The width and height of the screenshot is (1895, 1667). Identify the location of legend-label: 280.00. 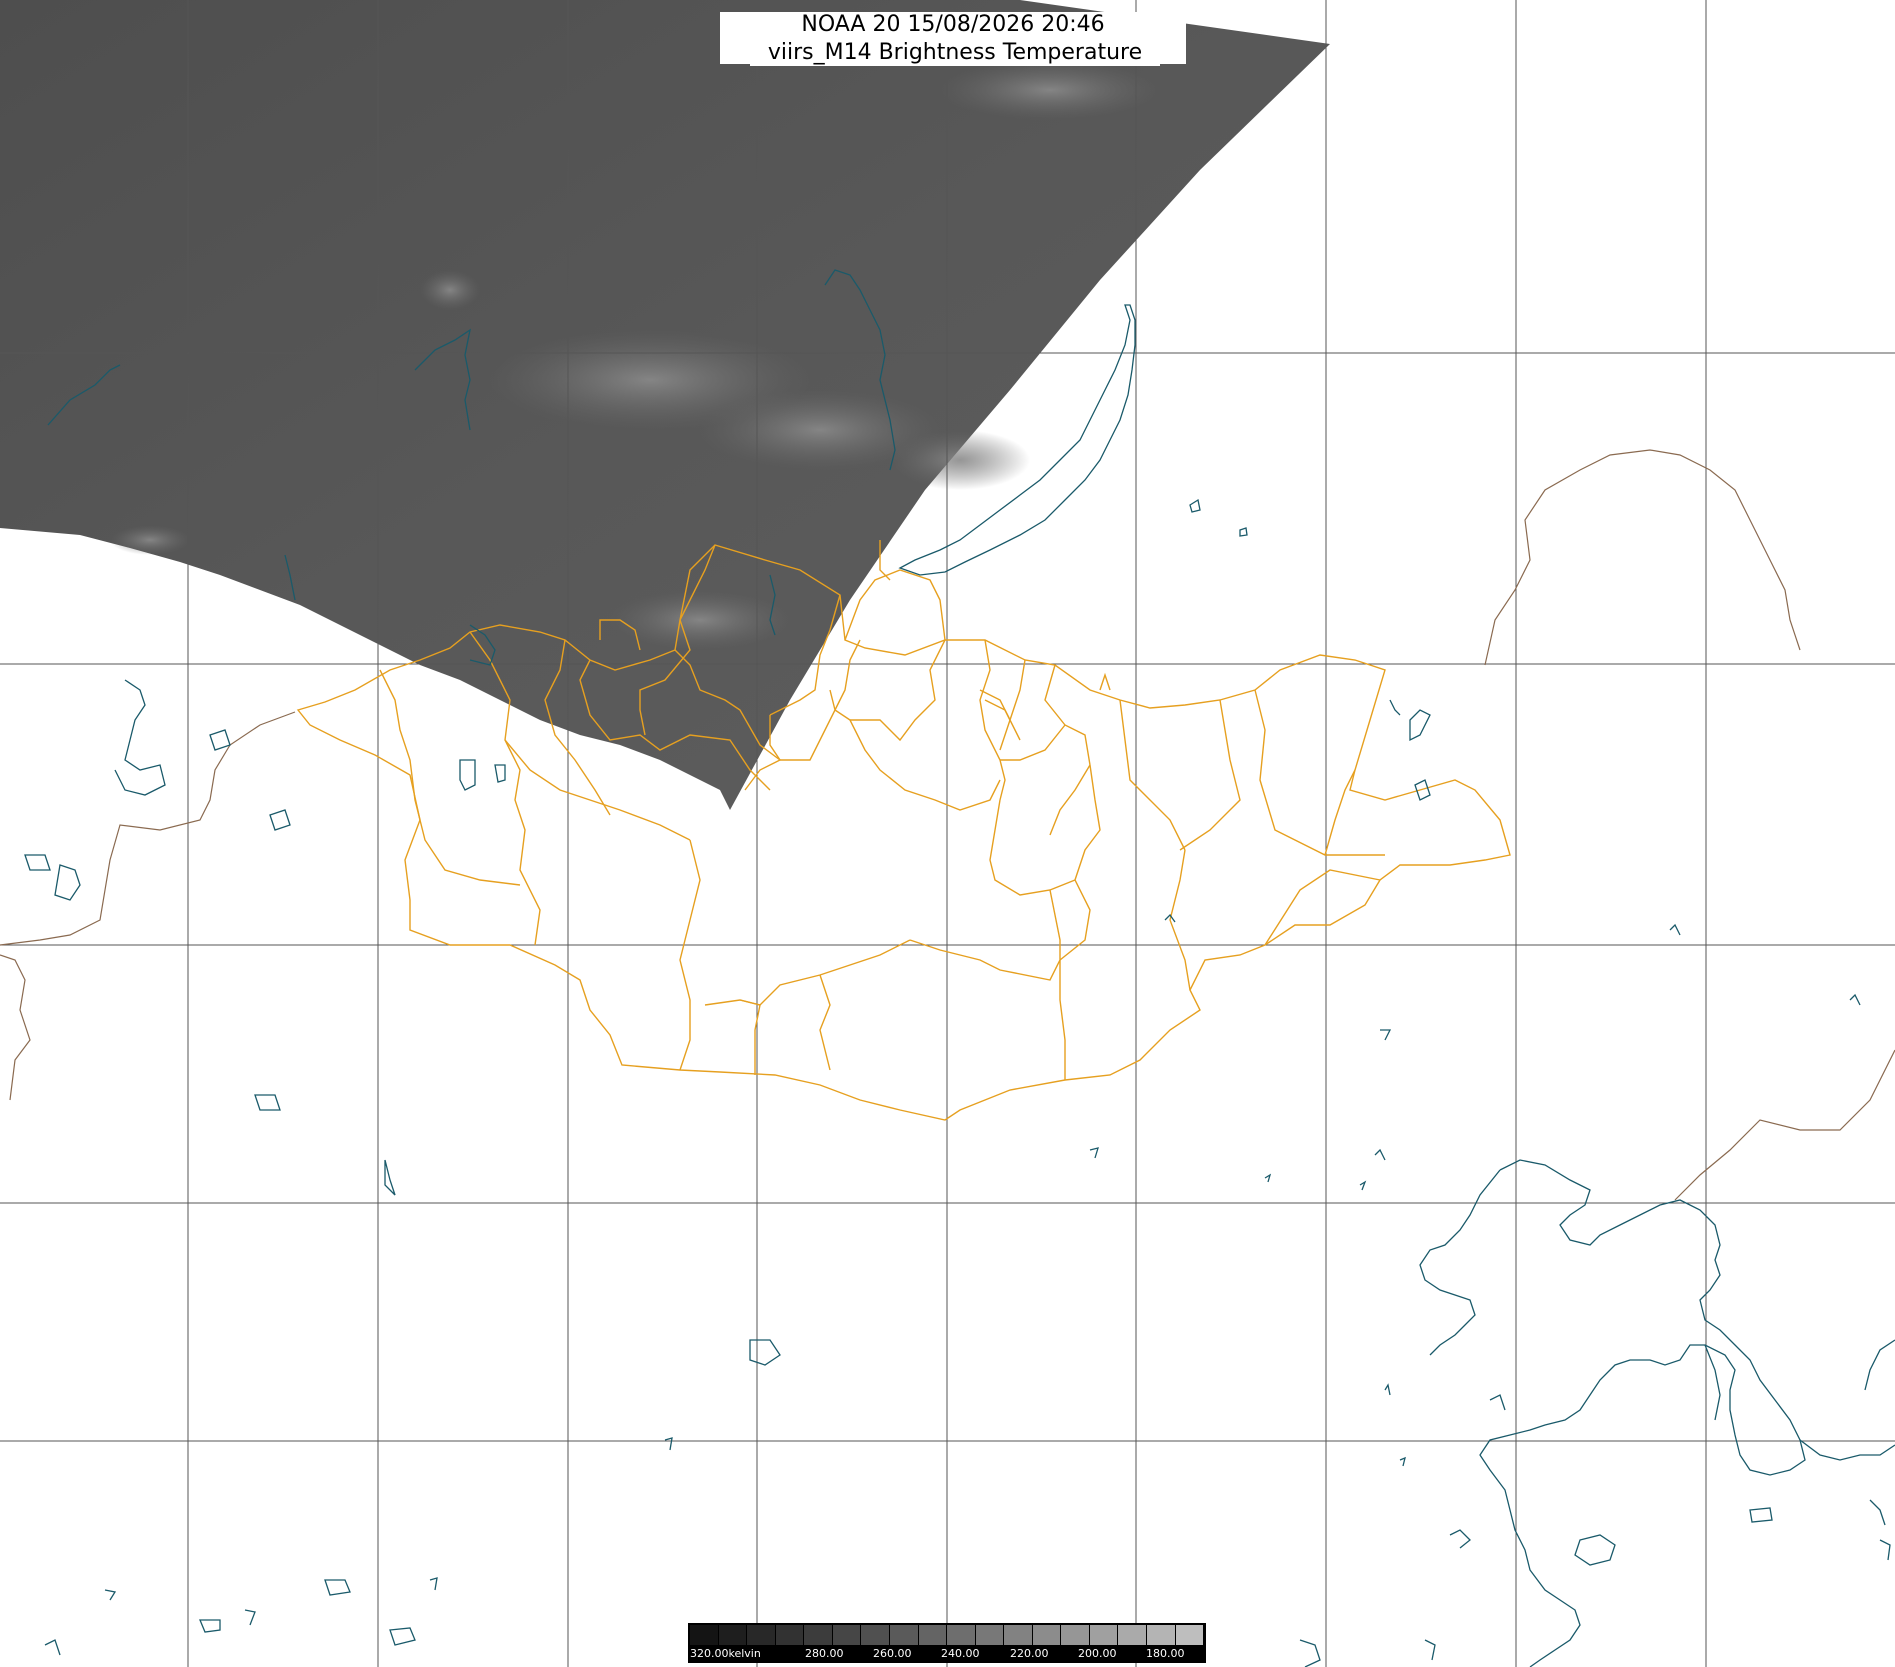
(824, 1653).